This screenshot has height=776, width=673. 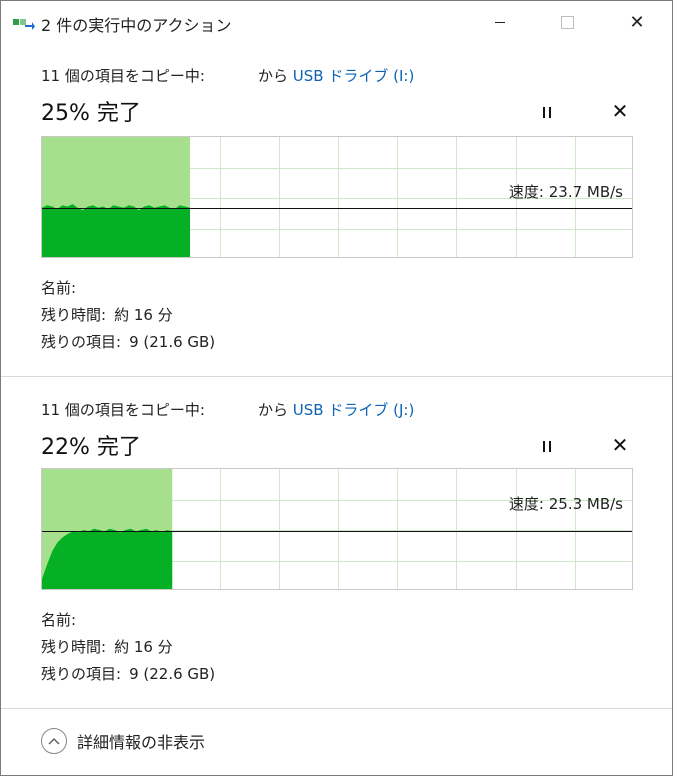 I want to click on percent-complete: 25% 完了, so click(x=91, y=113).